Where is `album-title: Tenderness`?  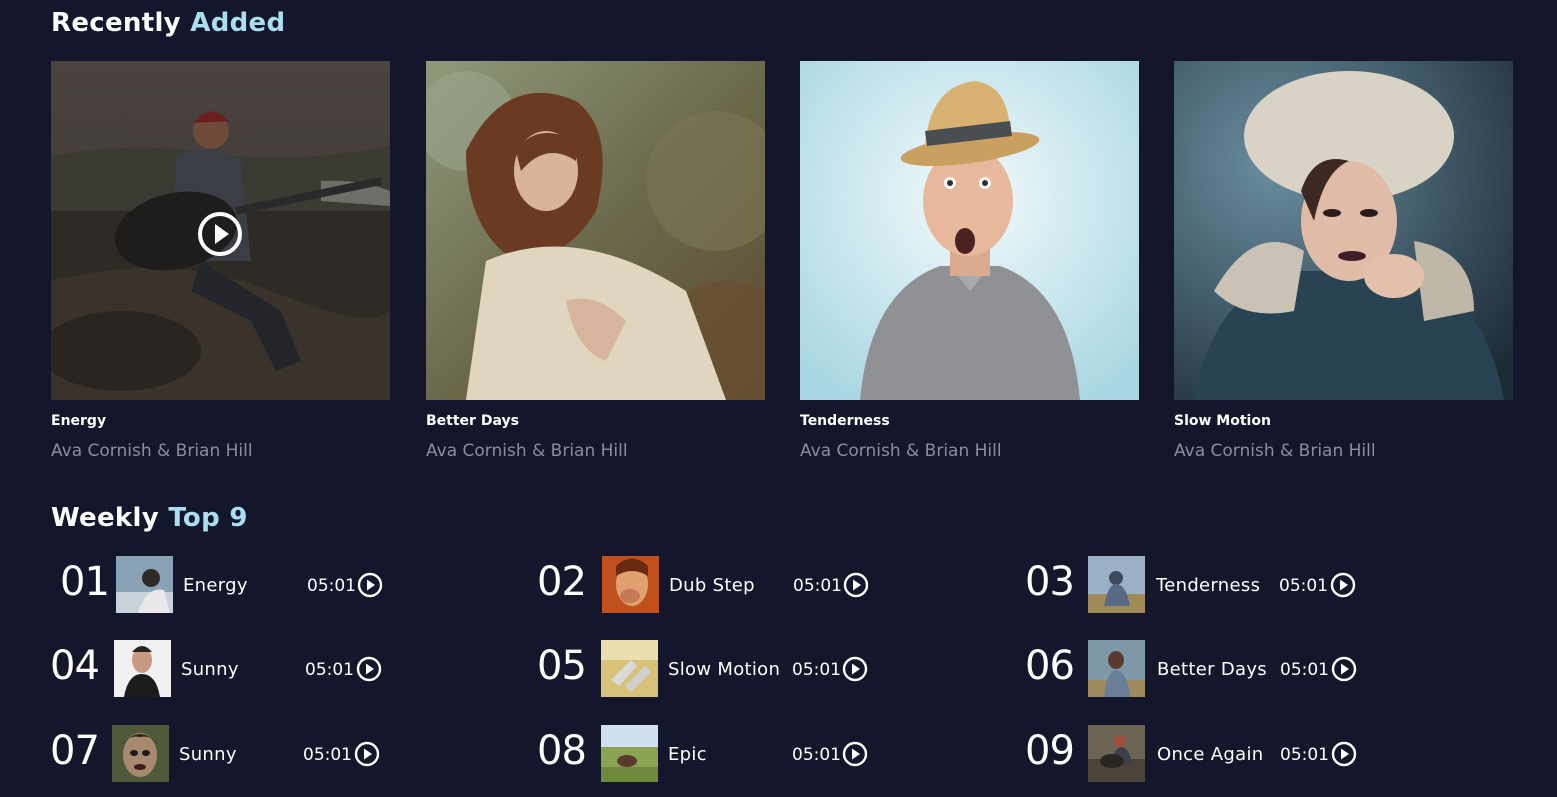 album-title: Tenderness is located at coordinates (969, 422).